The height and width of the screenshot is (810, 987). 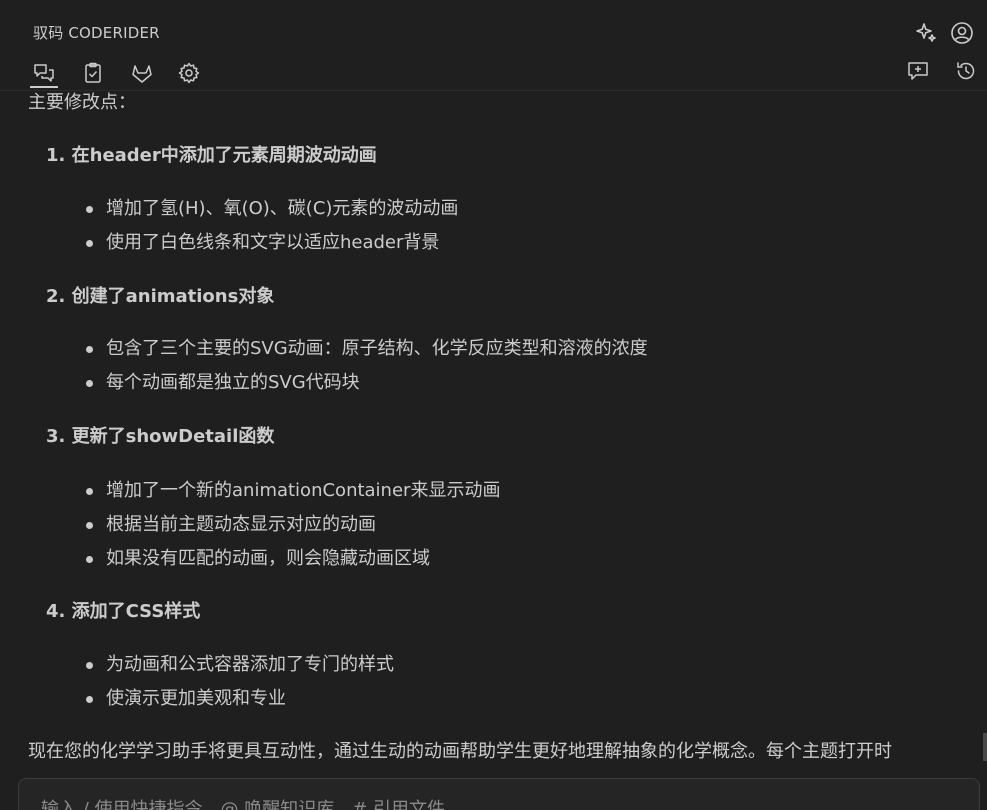 I want to click on list-item: 增加了一个新的animationContainer来显示动画, so click(x=293, y=491).